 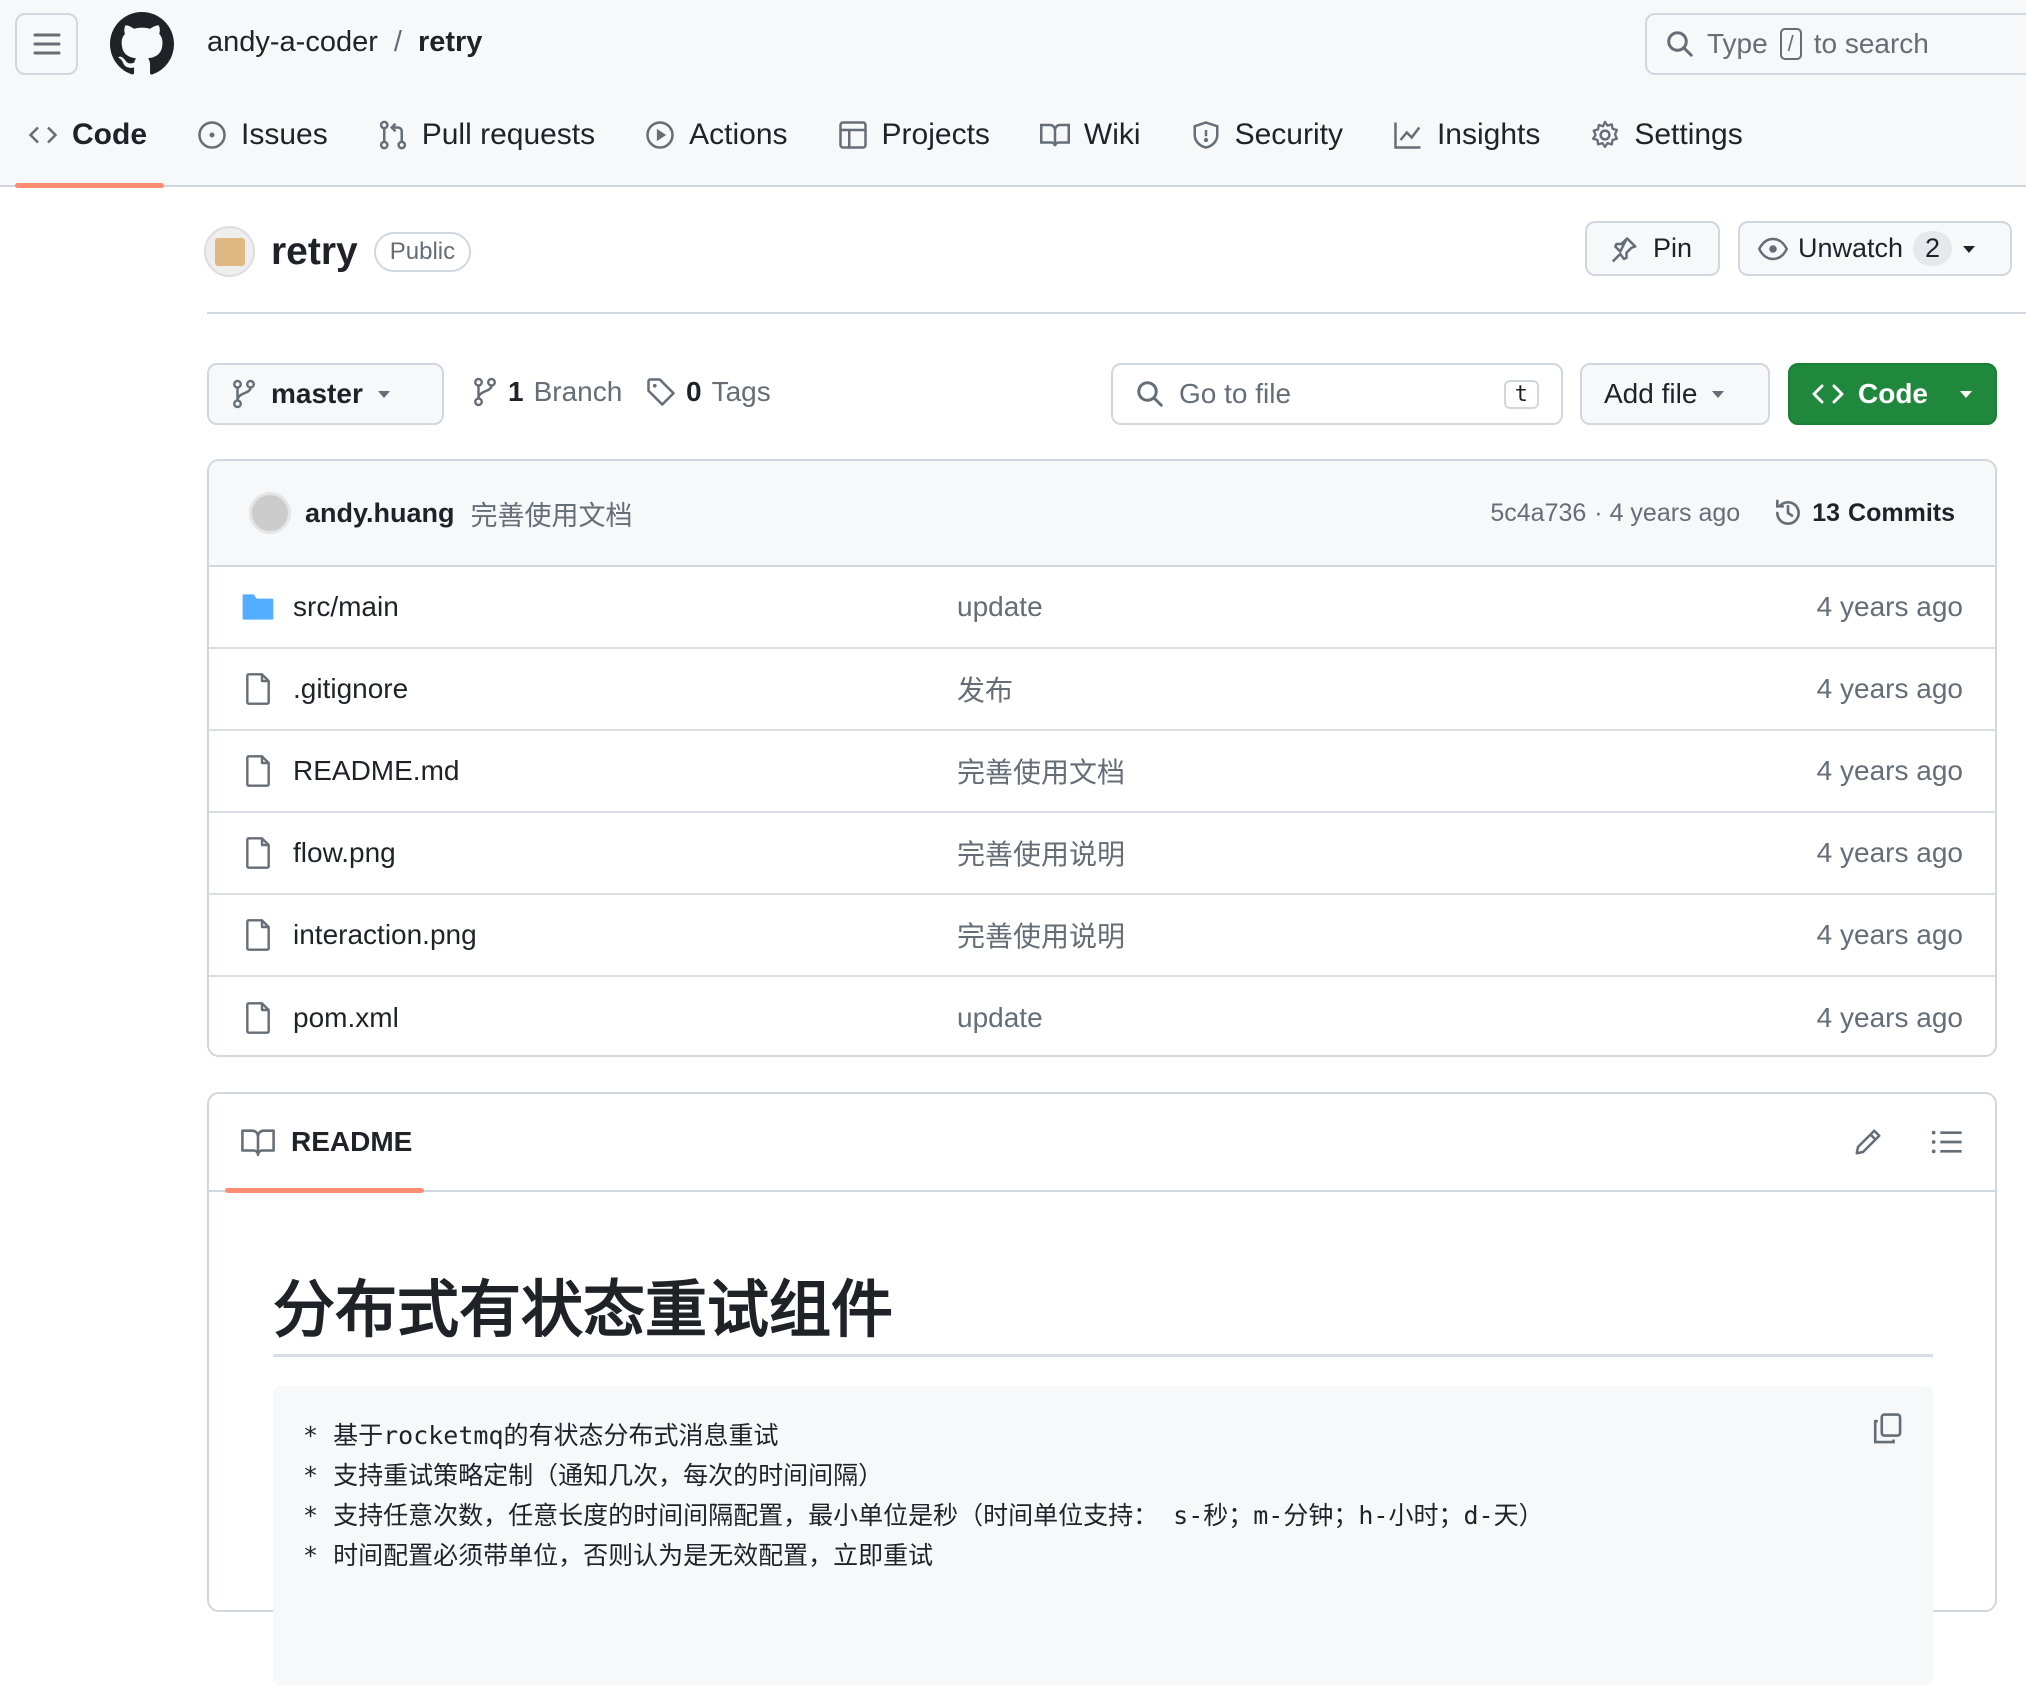 I want to click on file-commit-message: 发布, so click(x=985, y=689).